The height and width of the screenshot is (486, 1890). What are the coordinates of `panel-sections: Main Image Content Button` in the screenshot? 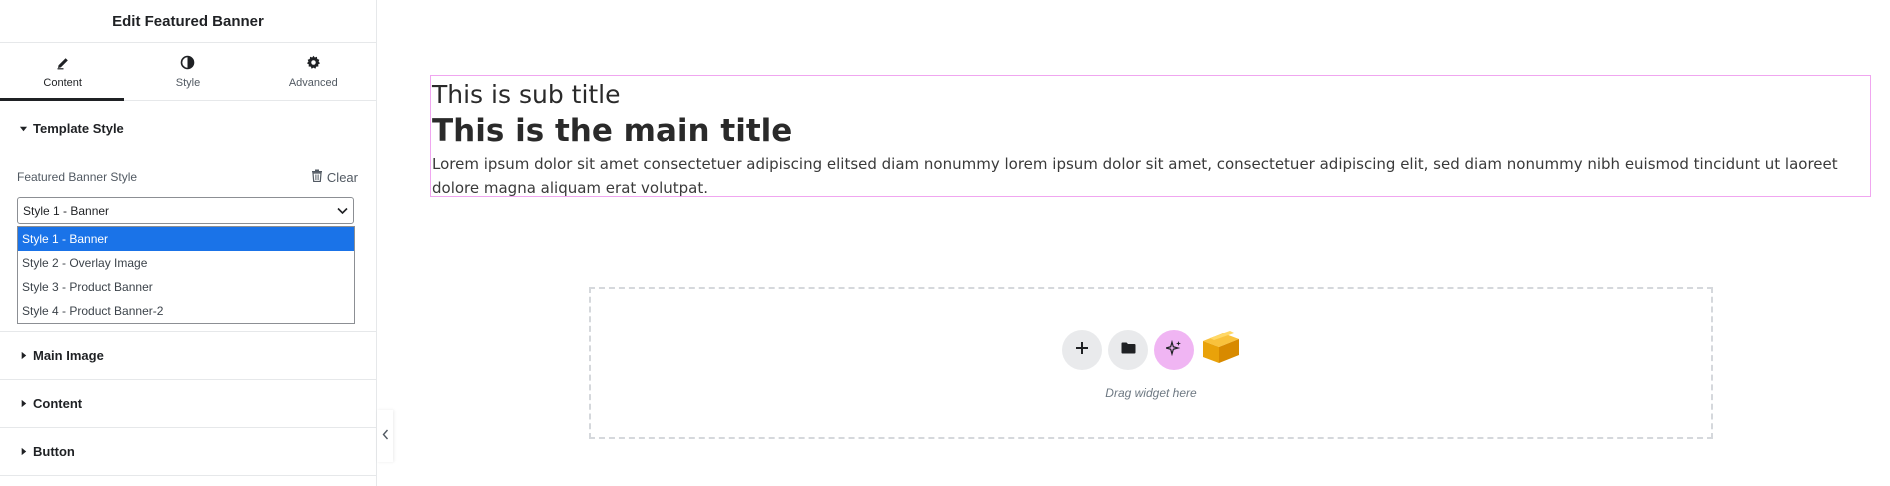 It's located at (188, 403).